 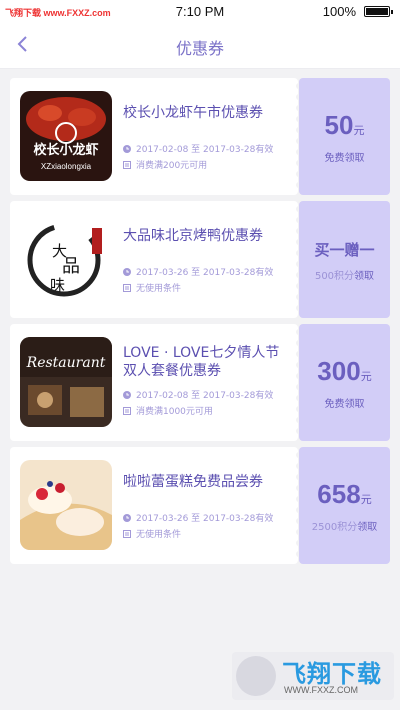 I want to click on coupon-condition: 消费满200元可用, so click(x=165, y=164).